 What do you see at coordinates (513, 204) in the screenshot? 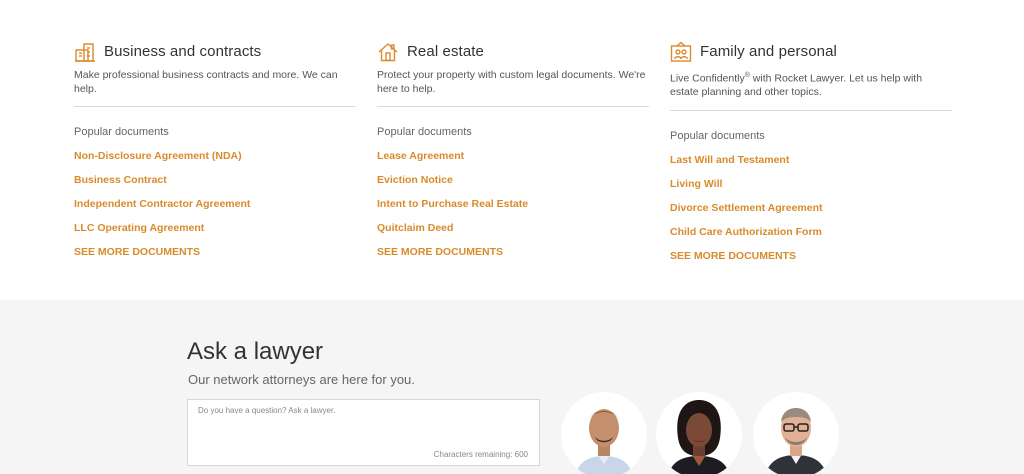
I see `document-link-intent-to-purchase: Intent to Purchase Real Estate` at bounding box center [513, 204].